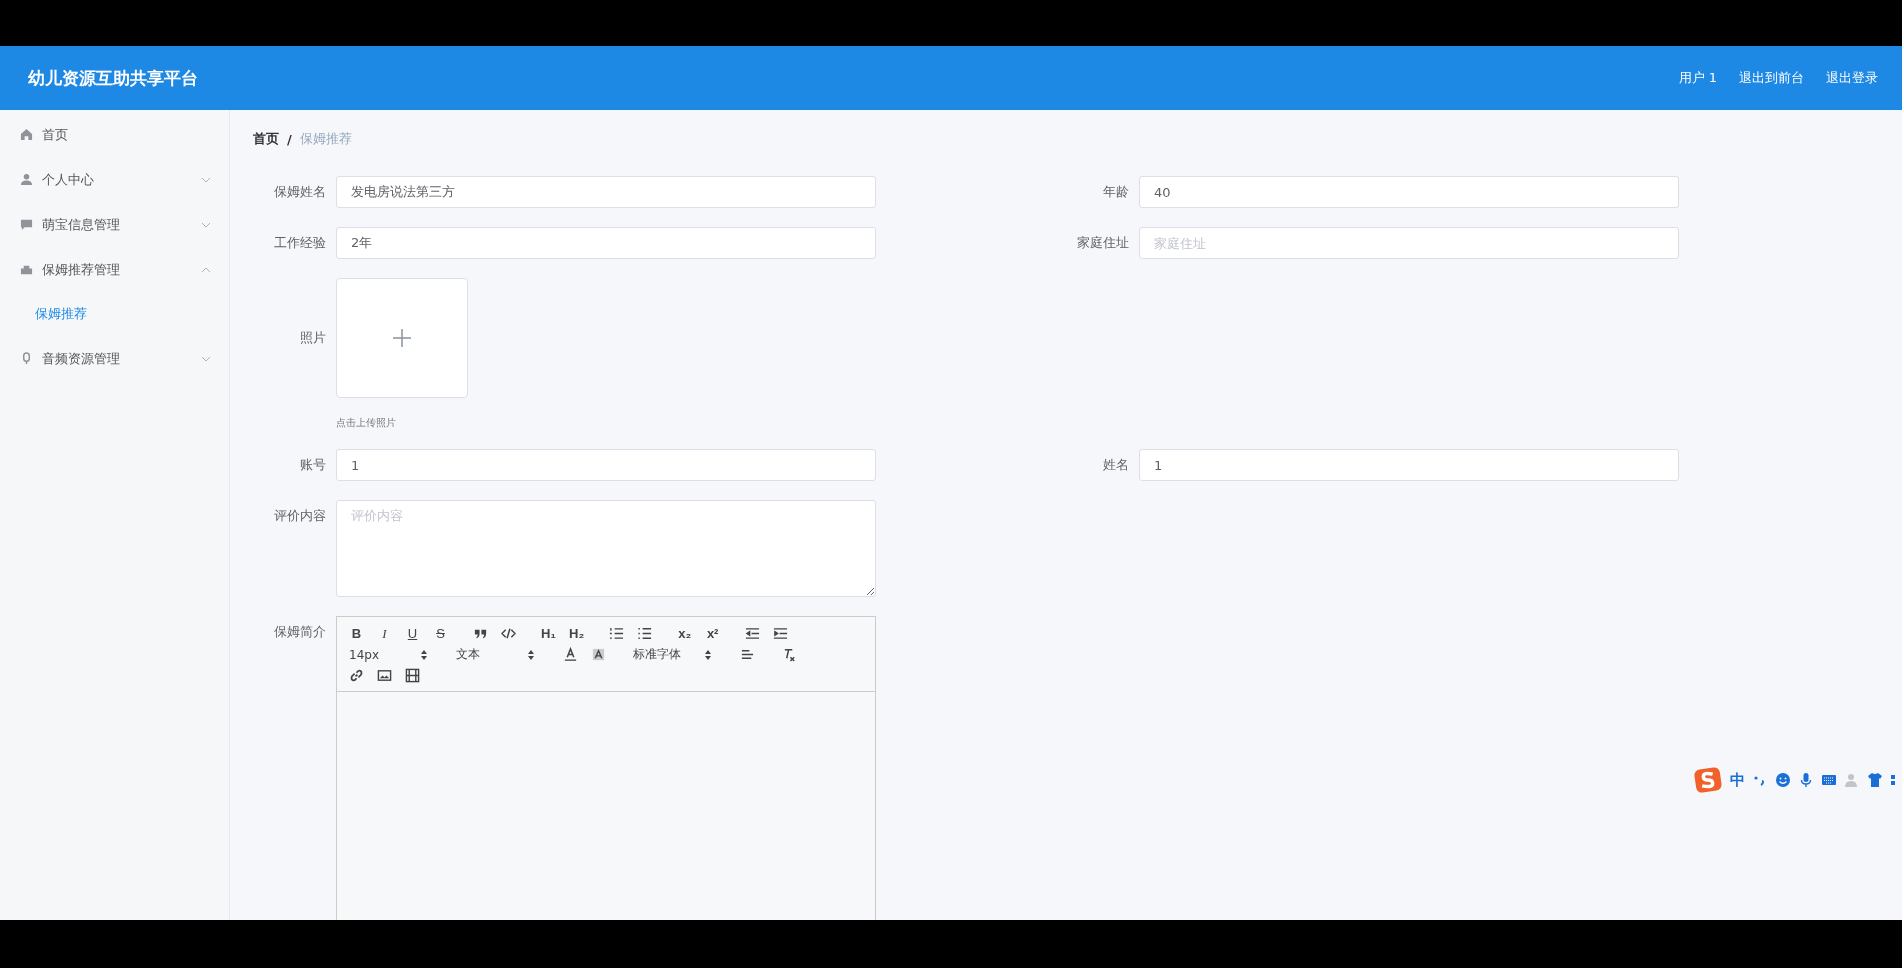  I want to click on field-label: 姓名, so click(1115, 465).